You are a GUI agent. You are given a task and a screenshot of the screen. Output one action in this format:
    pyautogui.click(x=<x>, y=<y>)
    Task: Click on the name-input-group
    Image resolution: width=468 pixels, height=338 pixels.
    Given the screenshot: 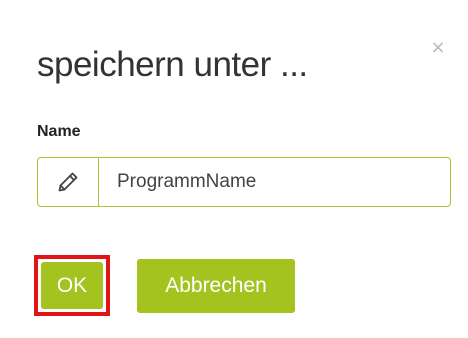 What is the action you would take?
    pyautogui.click(x=244, y=182)
    